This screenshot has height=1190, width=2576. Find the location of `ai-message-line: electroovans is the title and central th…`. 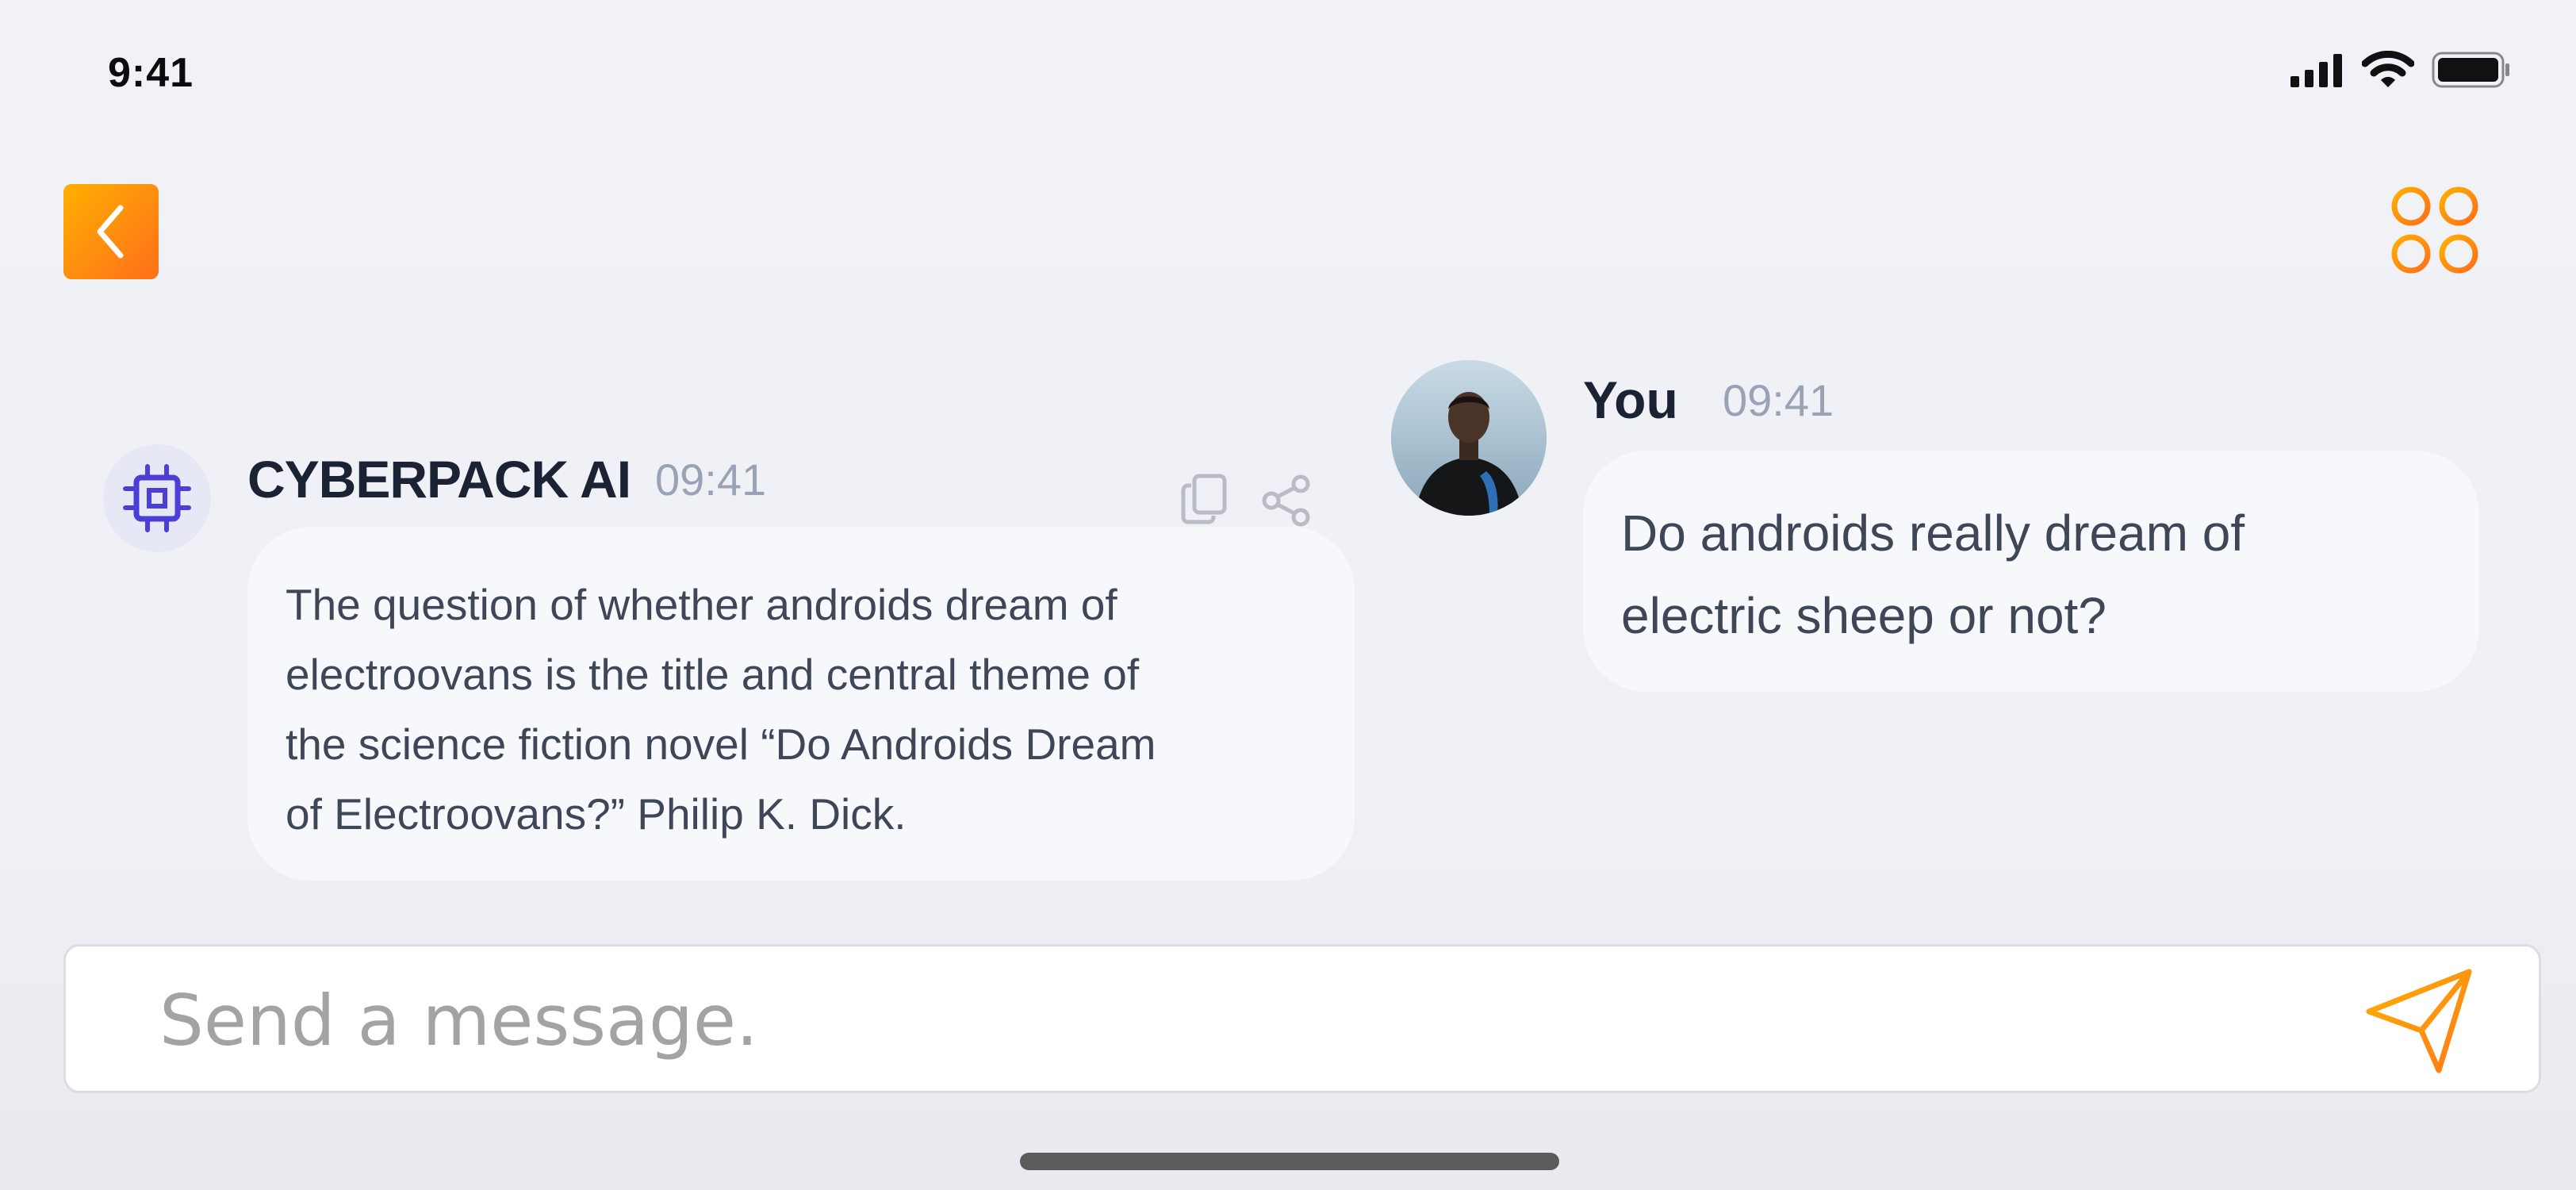

ai-message-line: electroovans is the title and central th… is located at coordinates (713, 674).